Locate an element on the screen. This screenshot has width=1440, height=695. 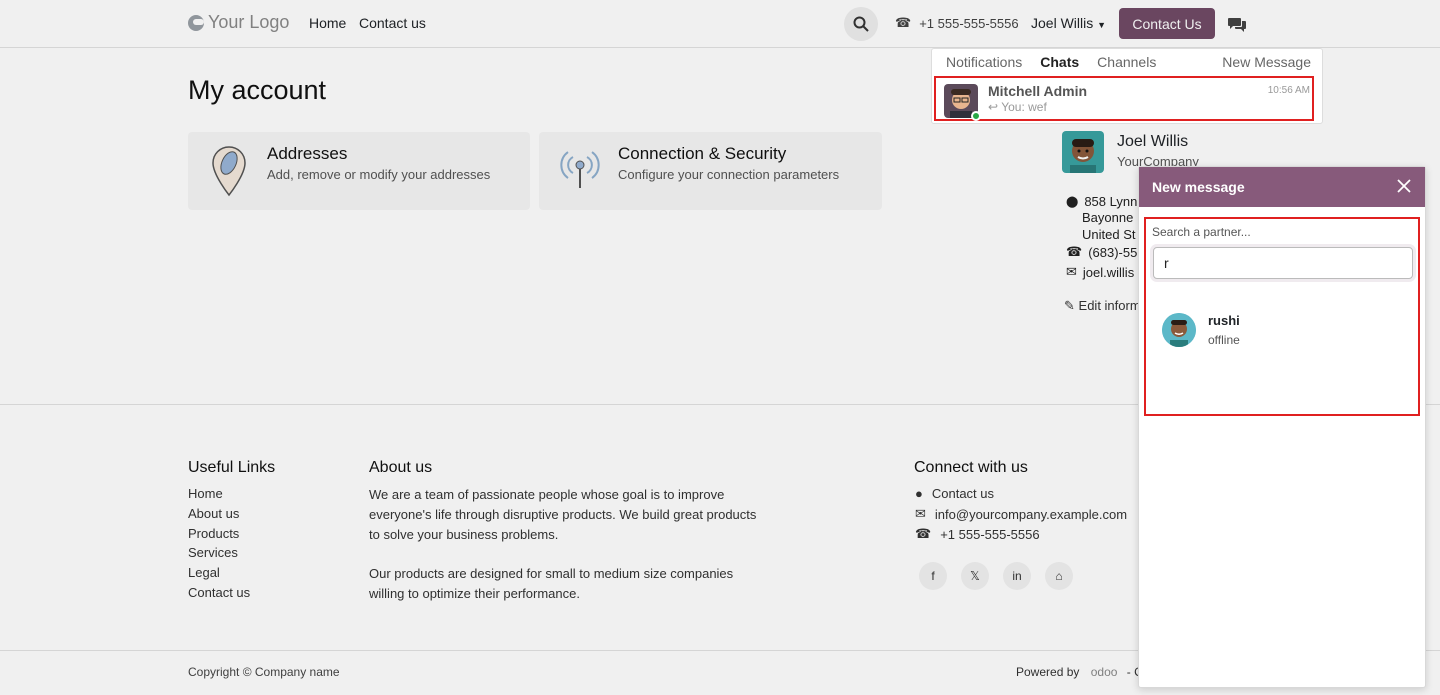
chat-last-message: ↩ You: wef is located at coordinates (1017, 107).